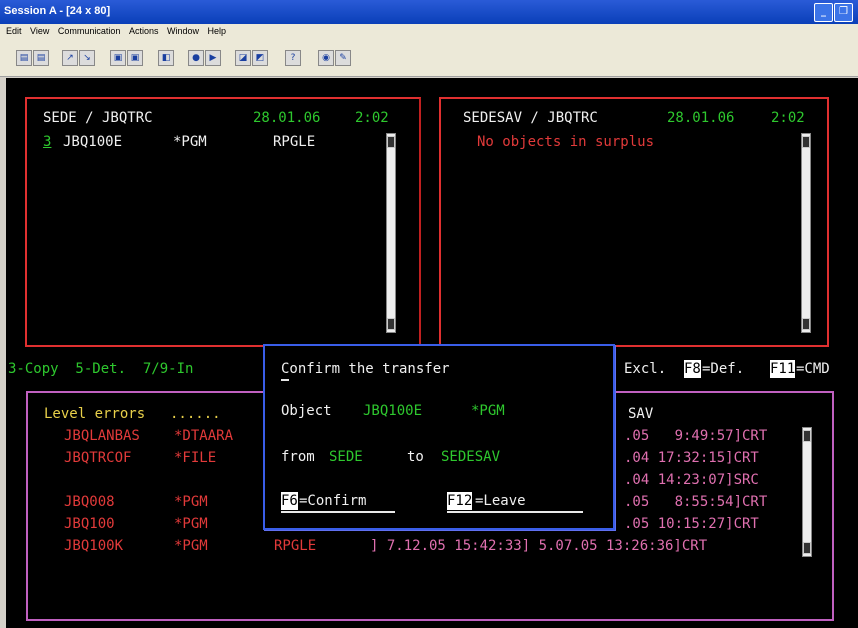 The height and width of the screenshot is (628, 858). Describe the element at coordinates (196, 58) in the screenshot. I see `record-icon: ●` at that location.